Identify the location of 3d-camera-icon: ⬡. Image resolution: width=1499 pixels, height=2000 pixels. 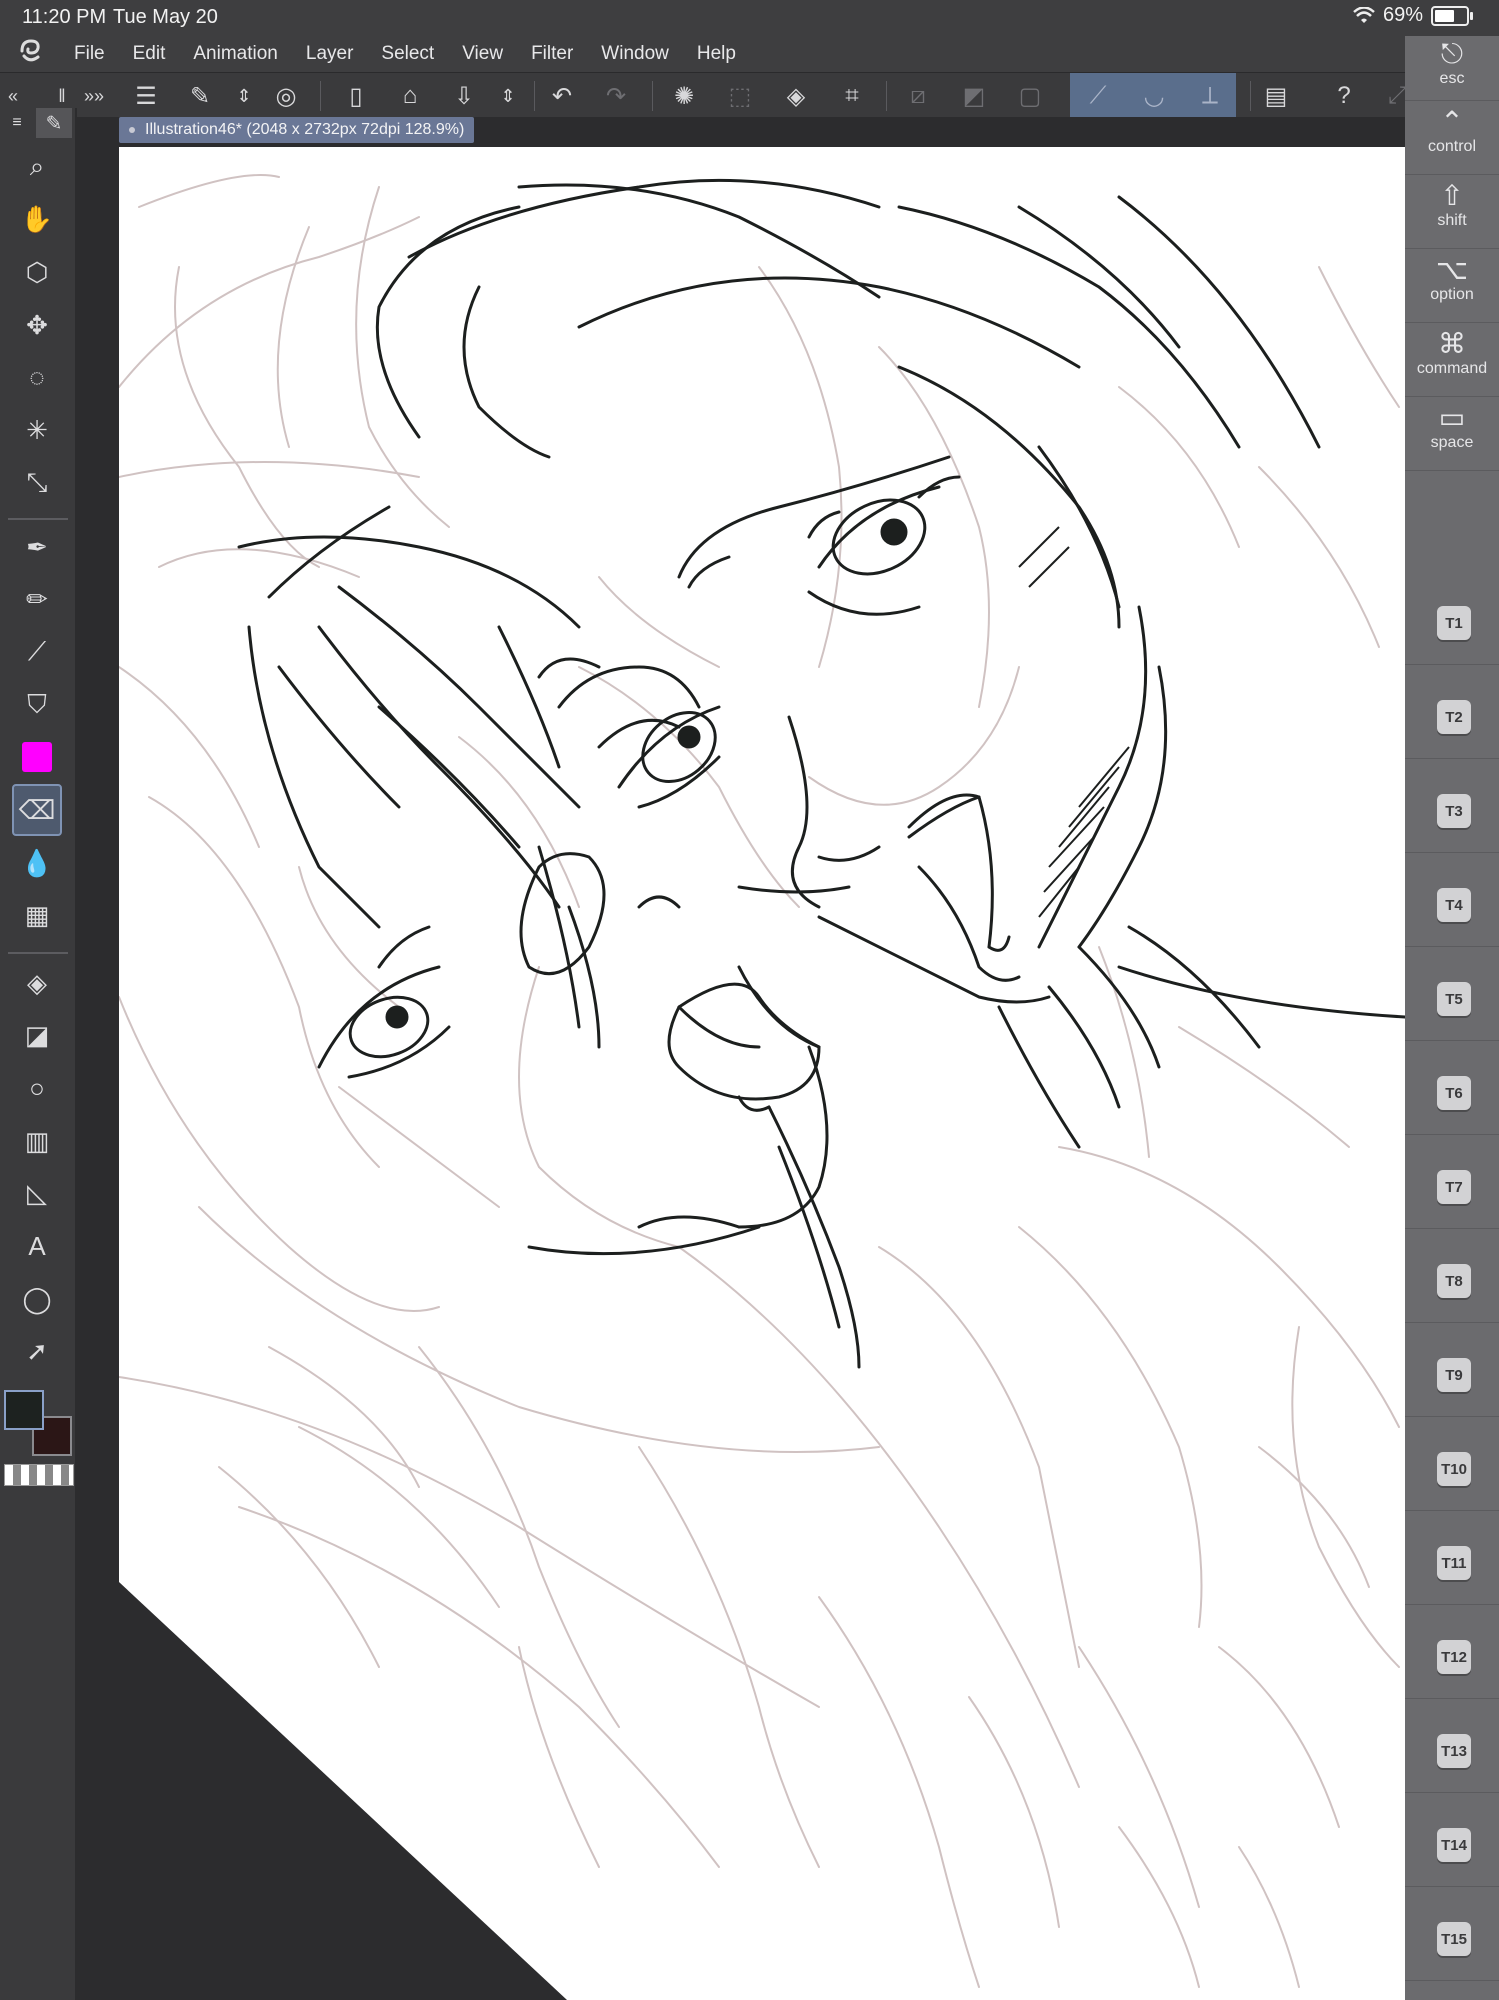
(37, 272).